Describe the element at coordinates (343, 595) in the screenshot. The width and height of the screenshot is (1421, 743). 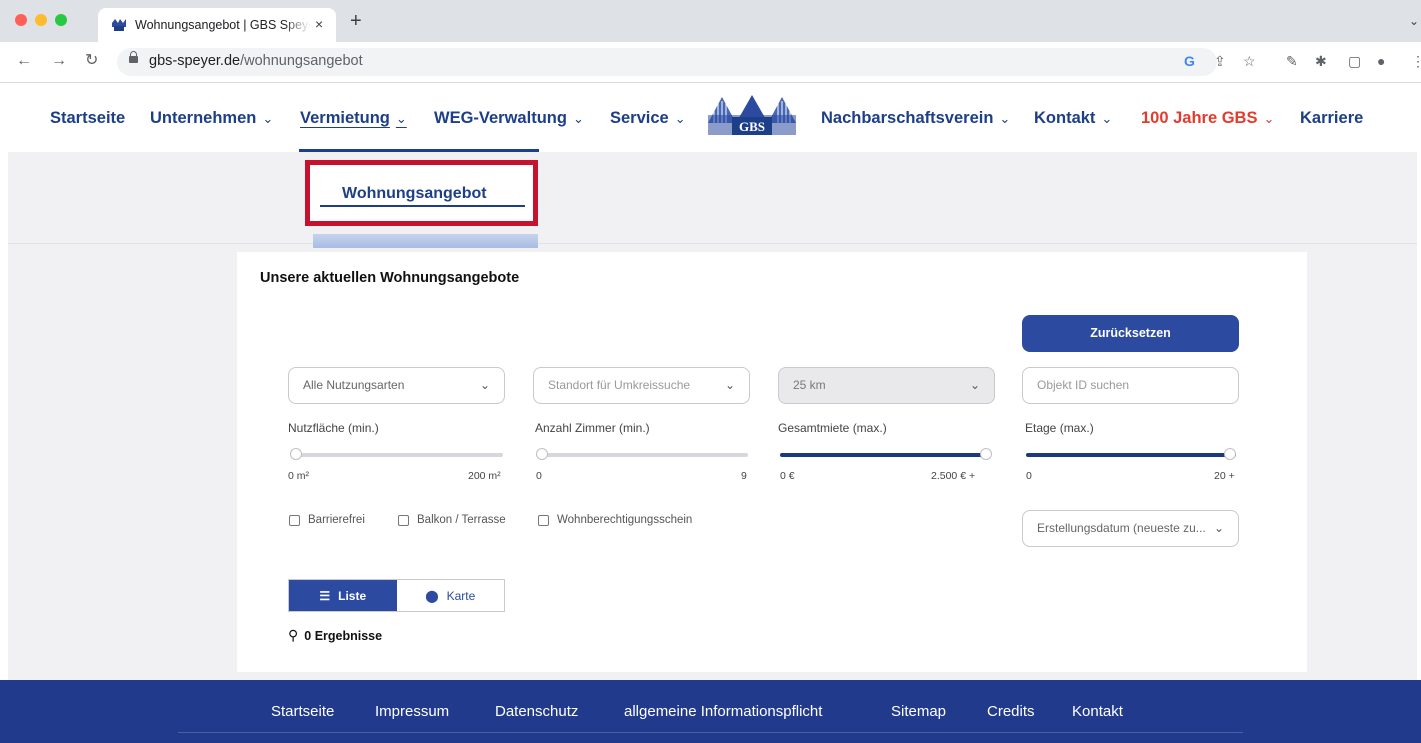
I see `list-view-button: ☰ Liste` at that location.